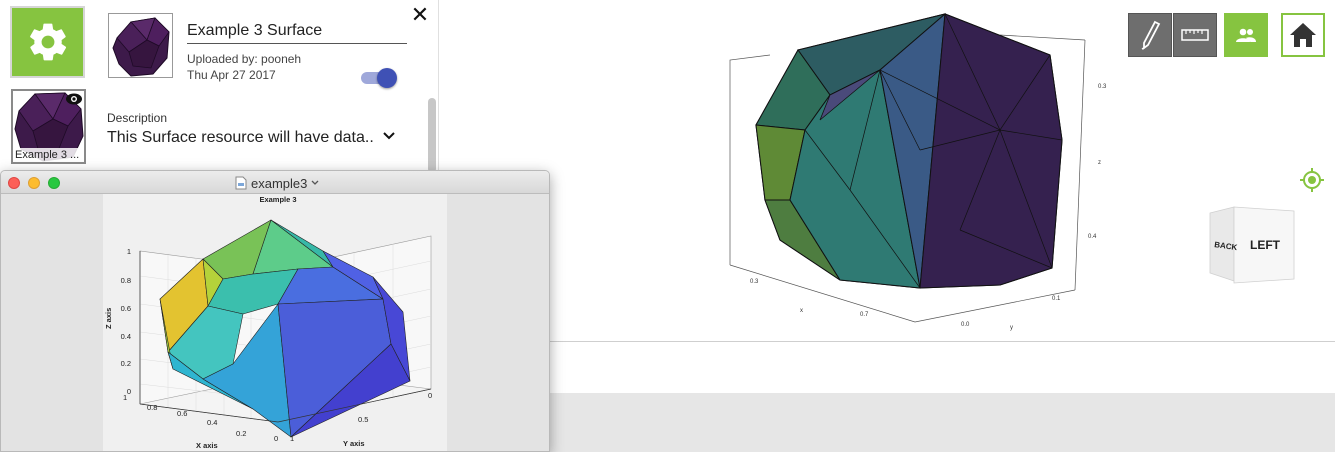  What do you see at coordinates (126, 363) in the screenshot?
I see `z-tick-0.2: 0.2` at bounding box center [126, 363].